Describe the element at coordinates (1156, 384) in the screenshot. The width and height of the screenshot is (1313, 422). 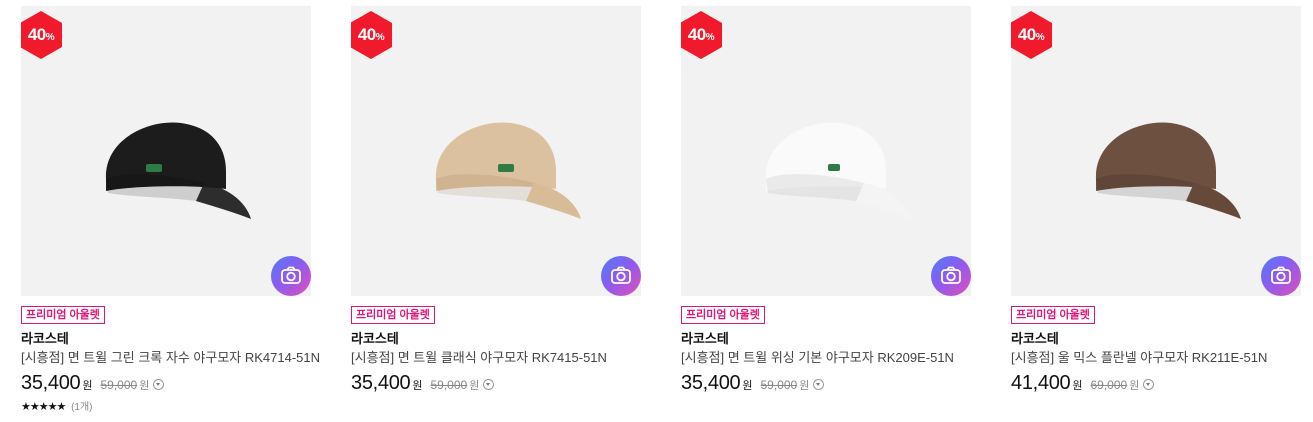
I see `price-row: 41,400 원 69,000 원` at that location.